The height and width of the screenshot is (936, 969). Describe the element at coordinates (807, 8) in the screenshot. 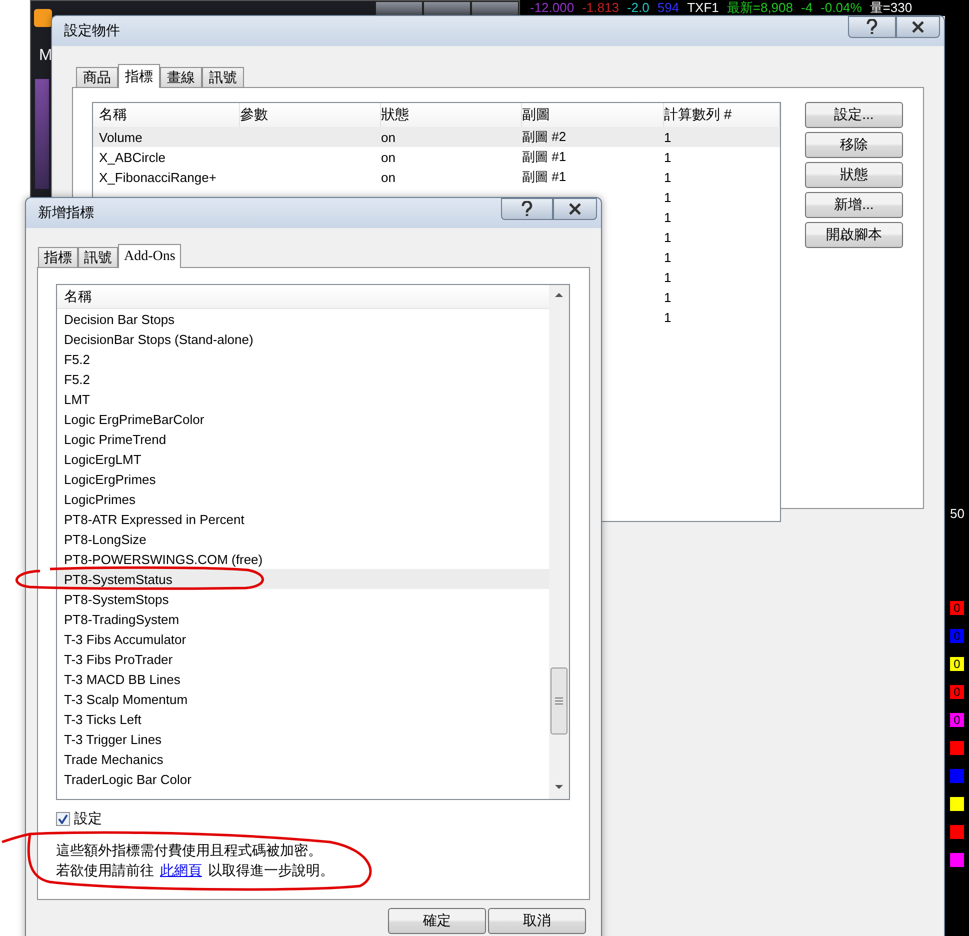

I see `quote-value: -4` at that location.